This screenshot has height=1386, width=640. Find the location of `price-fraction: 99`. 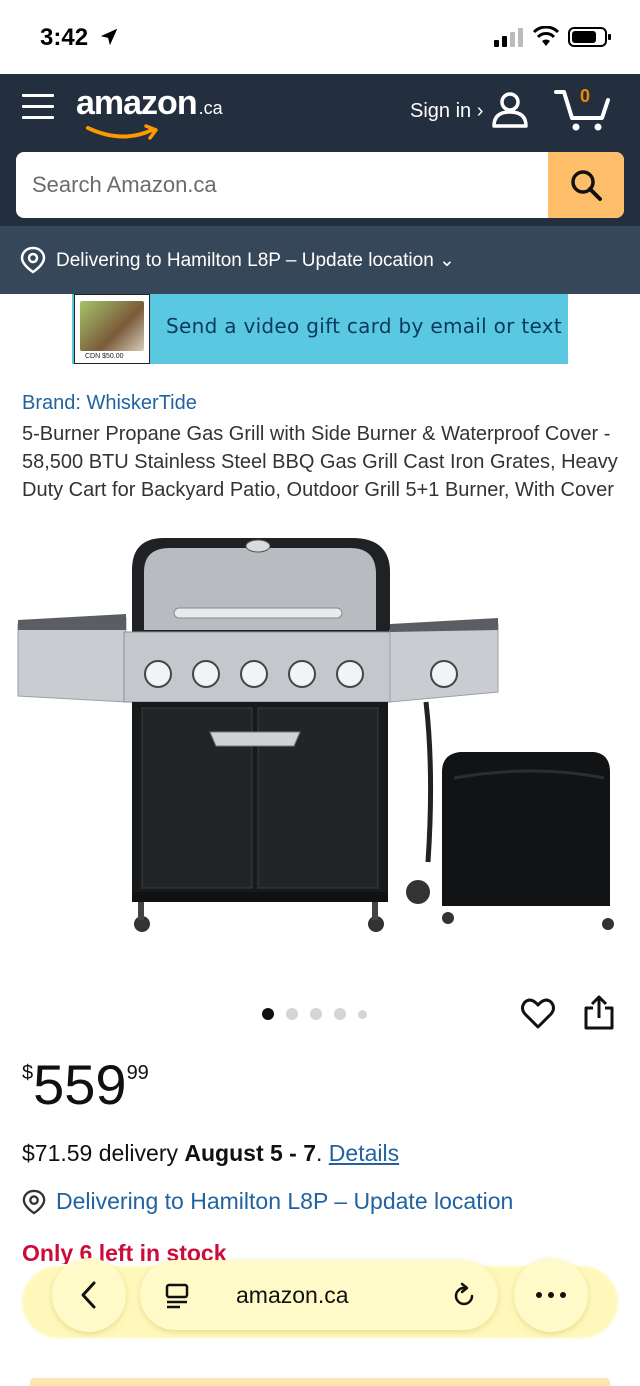

price-fraction: 99 is located at coordinates (137, 1073).